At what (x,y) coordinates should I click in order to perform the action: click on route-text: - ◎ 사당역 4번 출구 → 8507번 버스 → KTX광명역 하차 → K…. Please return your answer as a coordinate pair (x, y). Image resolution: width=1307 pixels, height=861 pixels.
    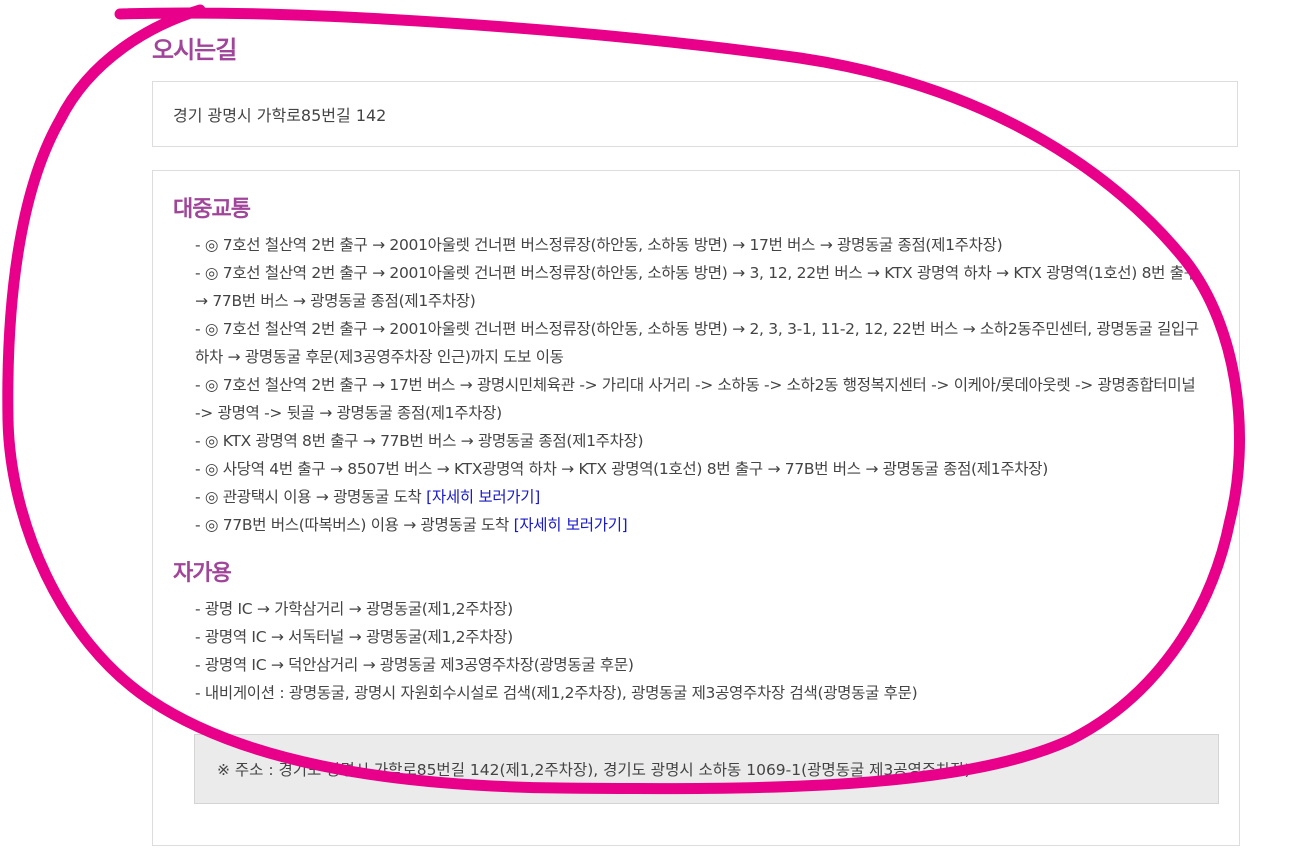
    Looking at the image, I should click on (621, 469).